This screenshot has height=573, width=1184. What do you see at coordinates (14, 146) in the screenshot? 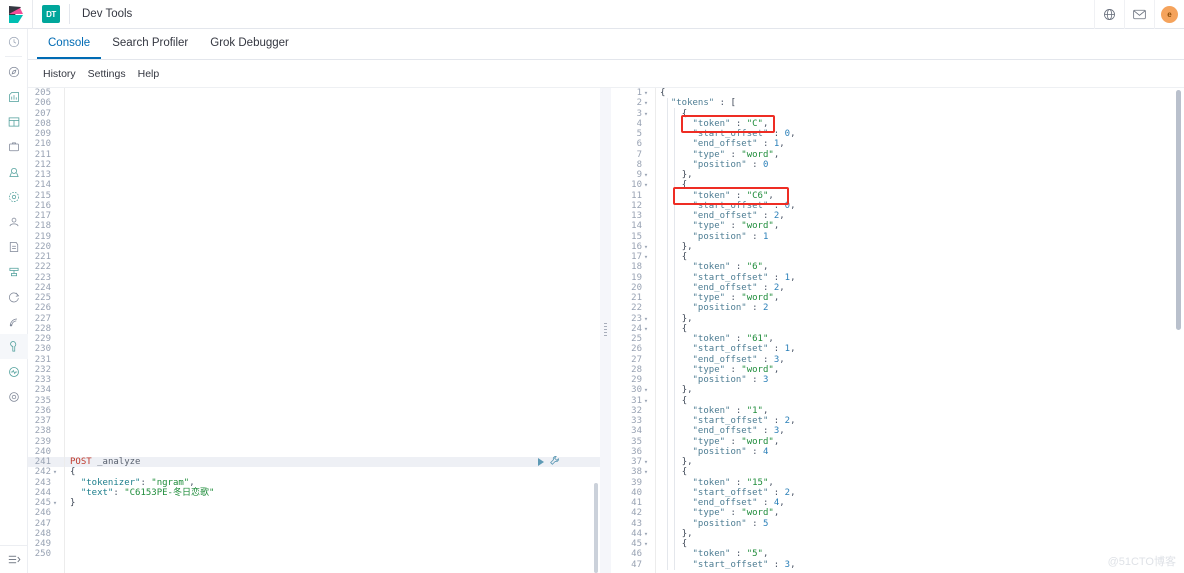
I see `sidebar-item-canvas` at bounding box center [14, 146].